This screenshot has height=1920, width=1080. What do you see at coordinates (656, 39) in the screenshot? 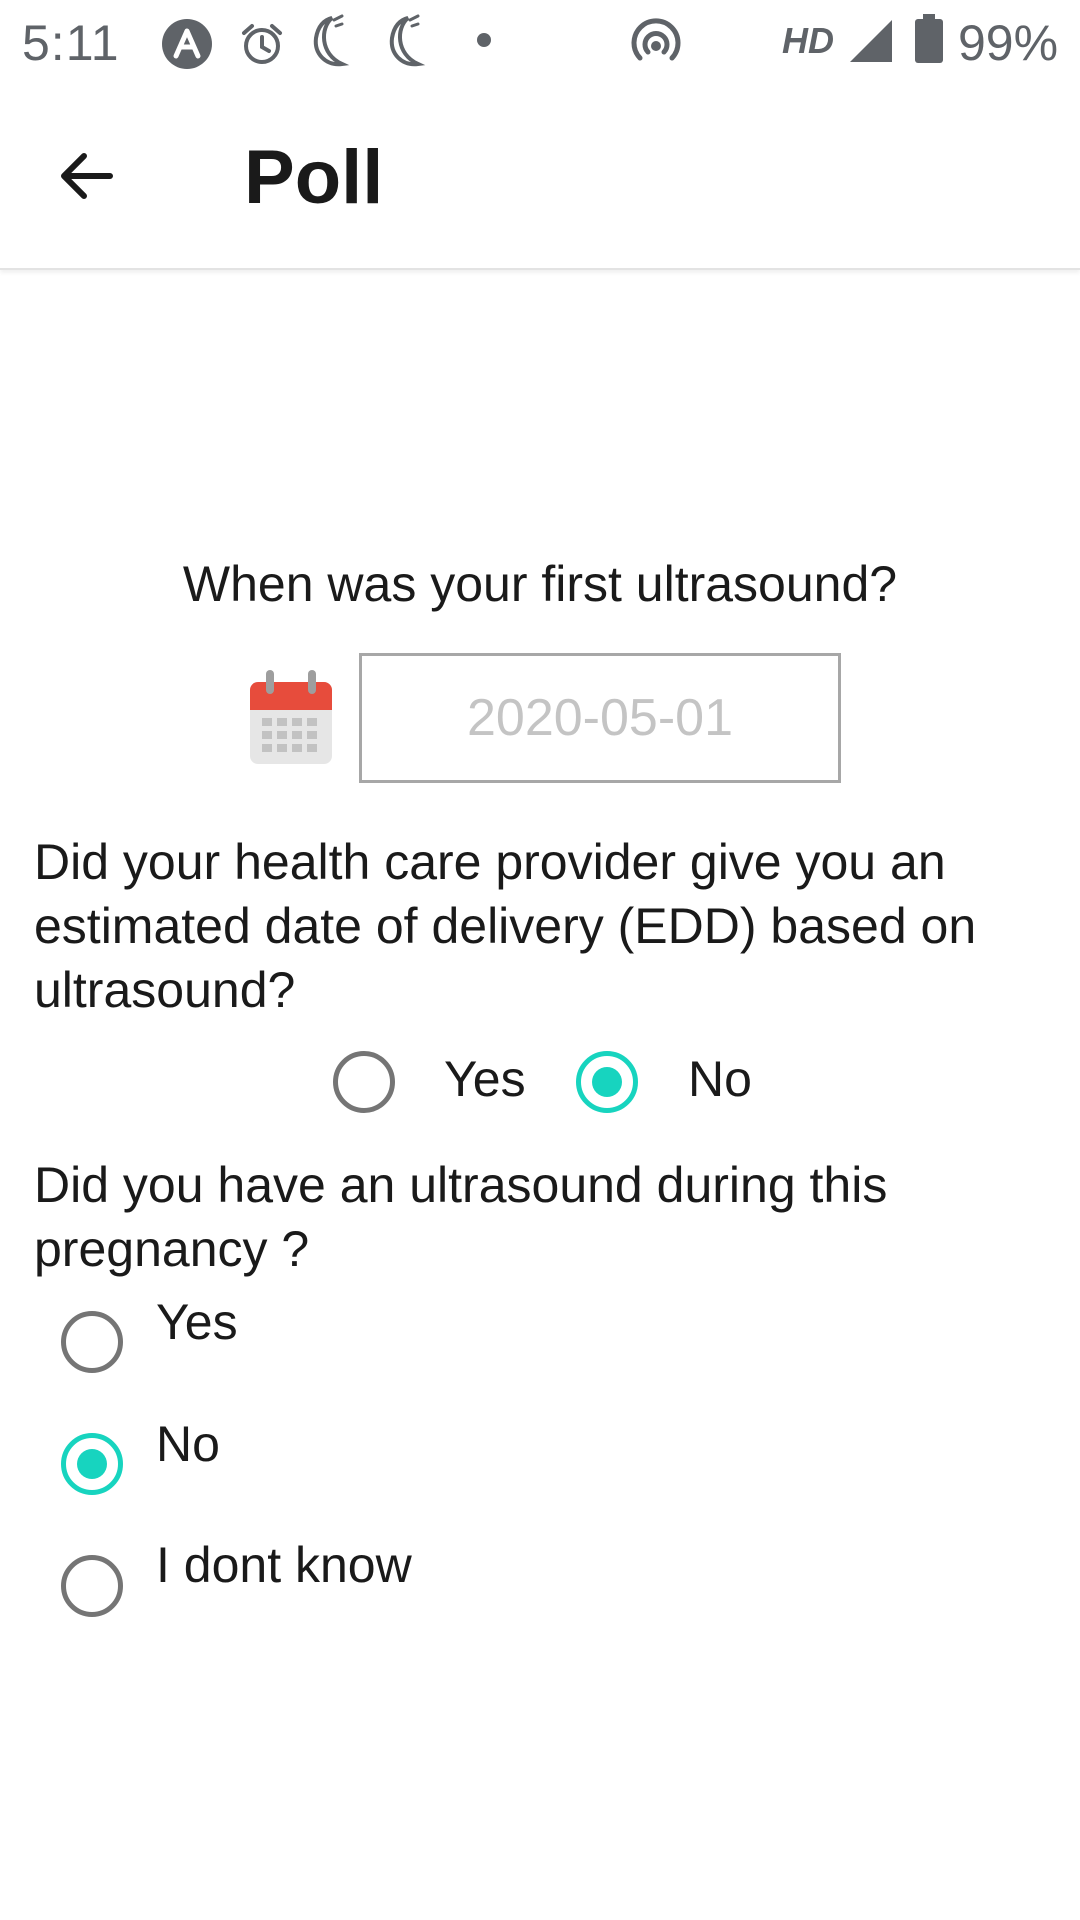
I see `hotspot-icon` at bounding box center [656, 39].